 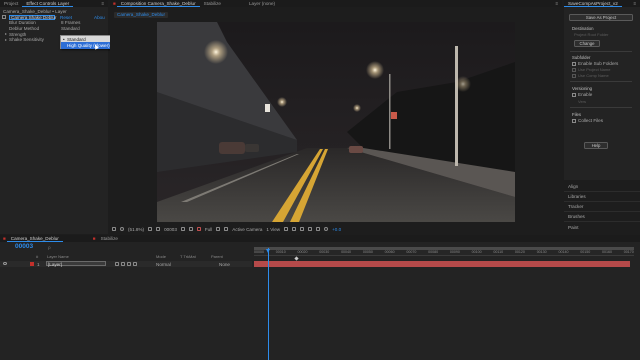 What do you see at coordinates (109, 238) in the screenshot?
I see `tab-timeline-stabilize: Stabilize` at bounding box center [109, 238].